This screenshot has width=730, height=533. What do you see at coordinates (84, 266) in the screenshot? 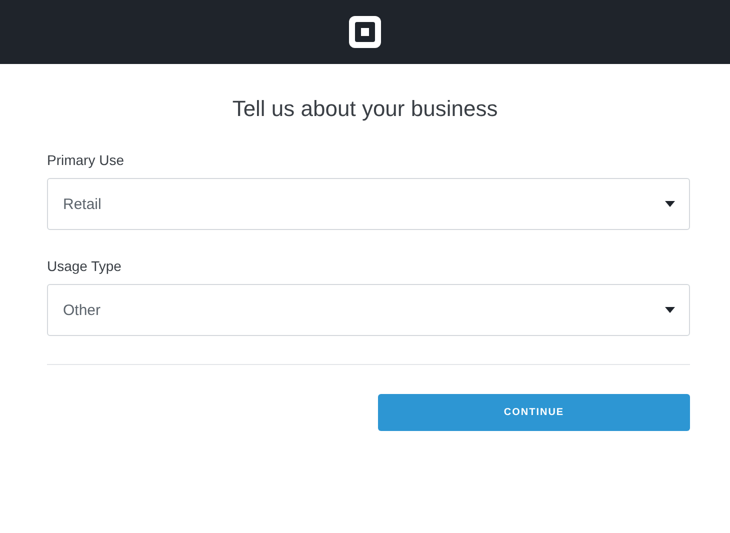
I see `field-label: Usage Type` at bounding box center [84, 266].